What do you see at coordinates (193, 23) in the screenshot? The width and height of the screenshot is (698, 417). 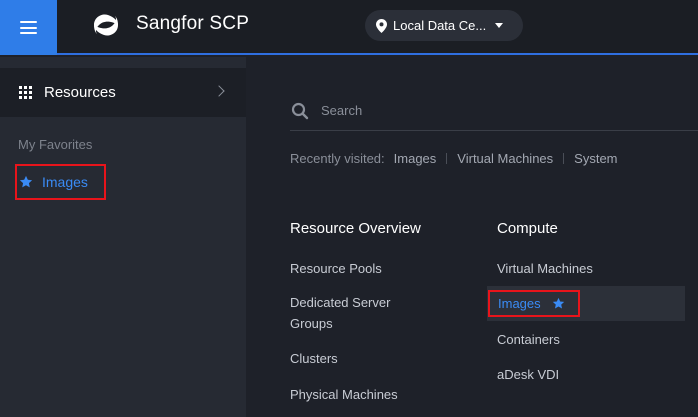 I see `brand-title: Sangfor SCP` at bounding box center [193, 23].